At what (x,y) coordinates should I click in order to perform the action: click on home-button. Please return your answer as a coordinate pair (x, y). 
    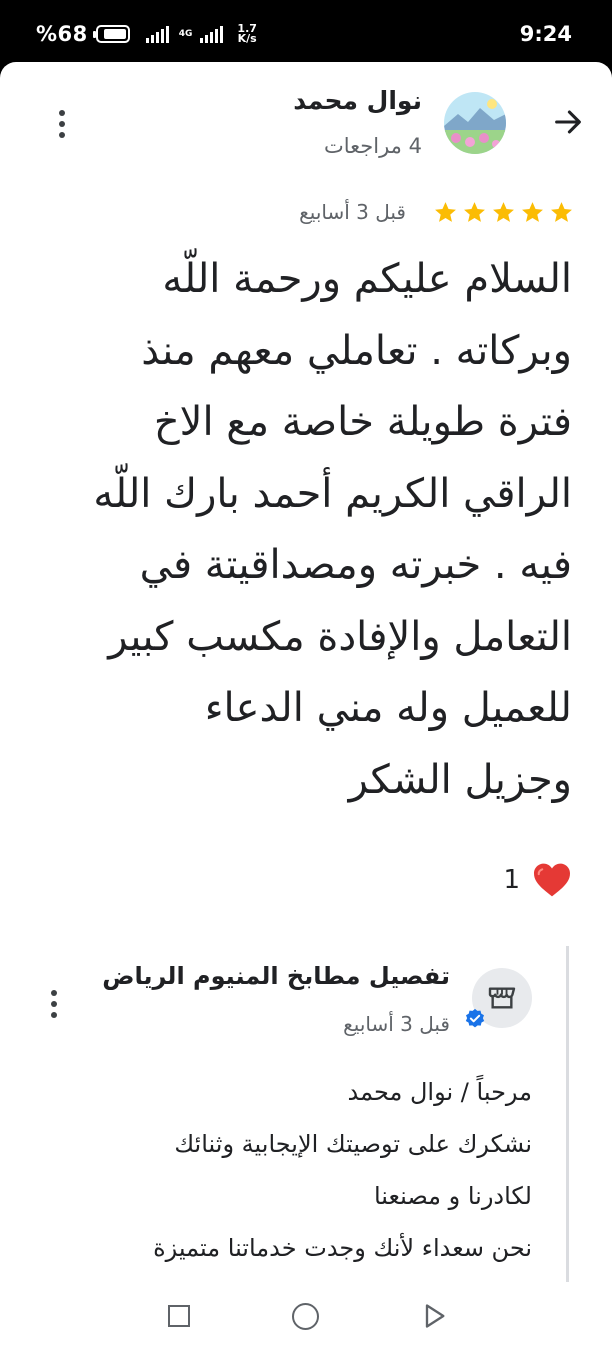
    Looking at the image, I should click on (305, 1316).